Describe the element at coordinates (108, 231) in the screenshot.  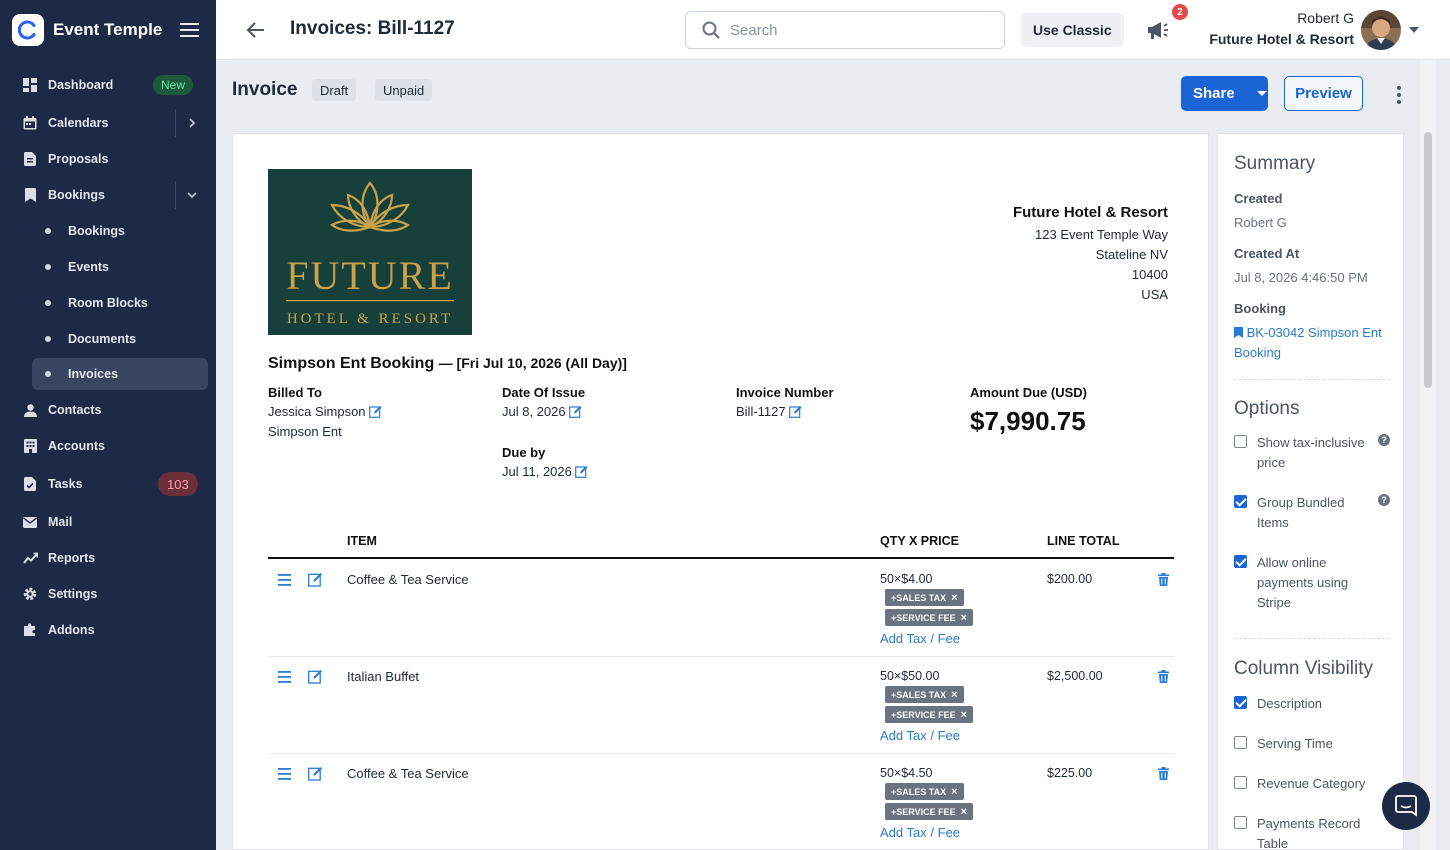
I see `sidebar-subitem-bookings: Bookings` at that location.